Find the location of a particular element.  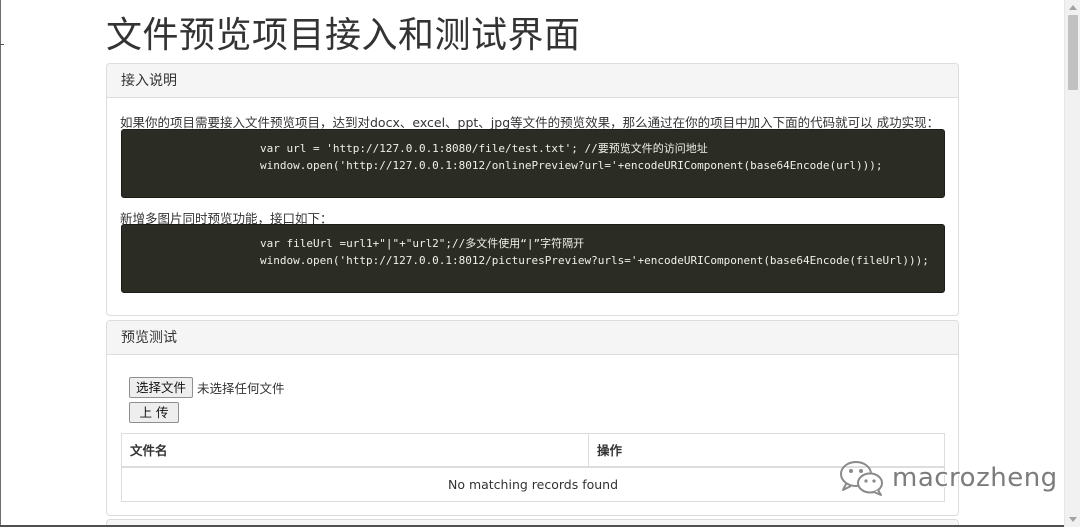

table-header-row: 文件名 操作 is located at coordinates (533, 450).